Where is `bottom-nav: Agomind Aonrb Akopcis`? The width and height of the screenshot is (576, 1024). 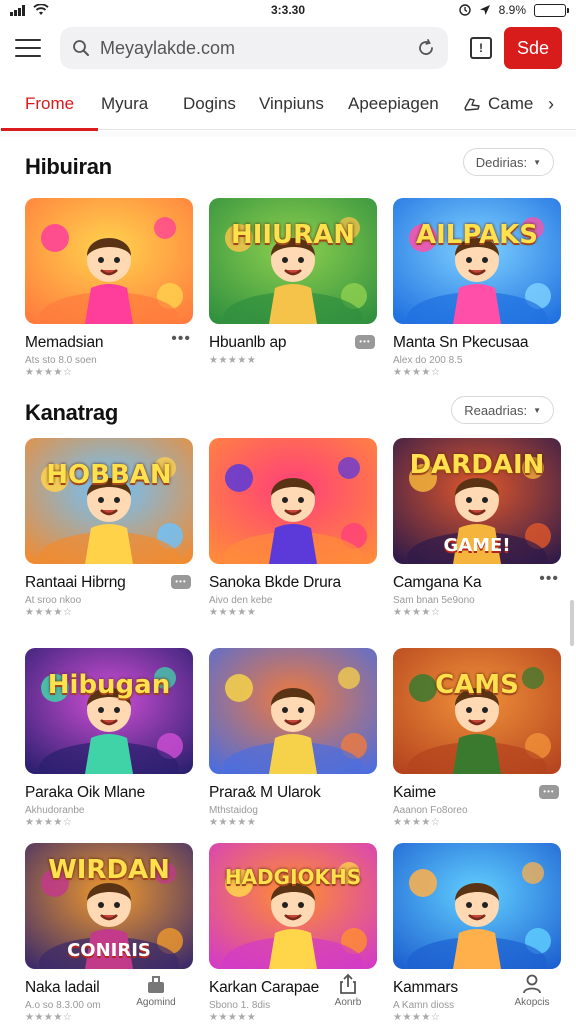
bottom-nav: Agomind Aonrb Akopcis is located at coordinates (288, 989).